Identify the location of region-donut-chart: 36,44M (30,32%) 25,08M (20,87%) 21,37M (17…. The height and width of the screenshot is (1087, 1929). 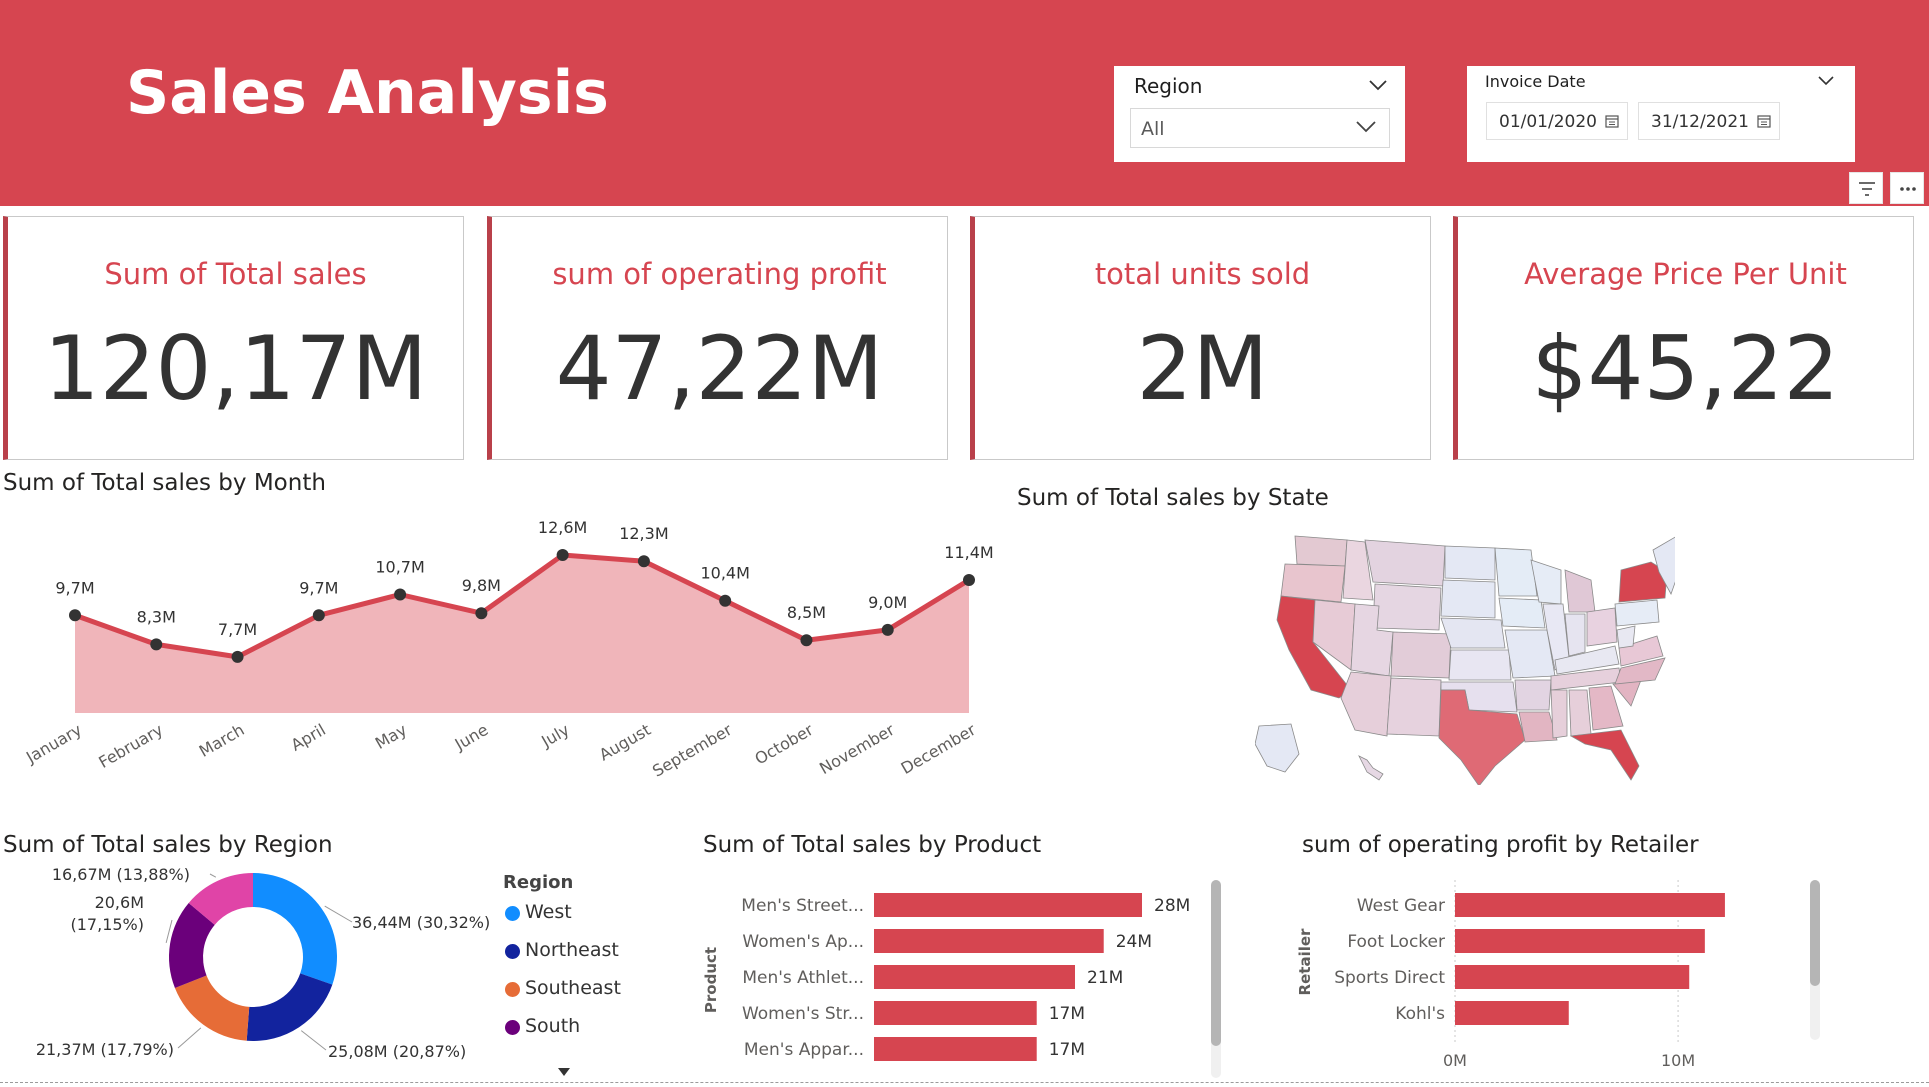
(250, 971).